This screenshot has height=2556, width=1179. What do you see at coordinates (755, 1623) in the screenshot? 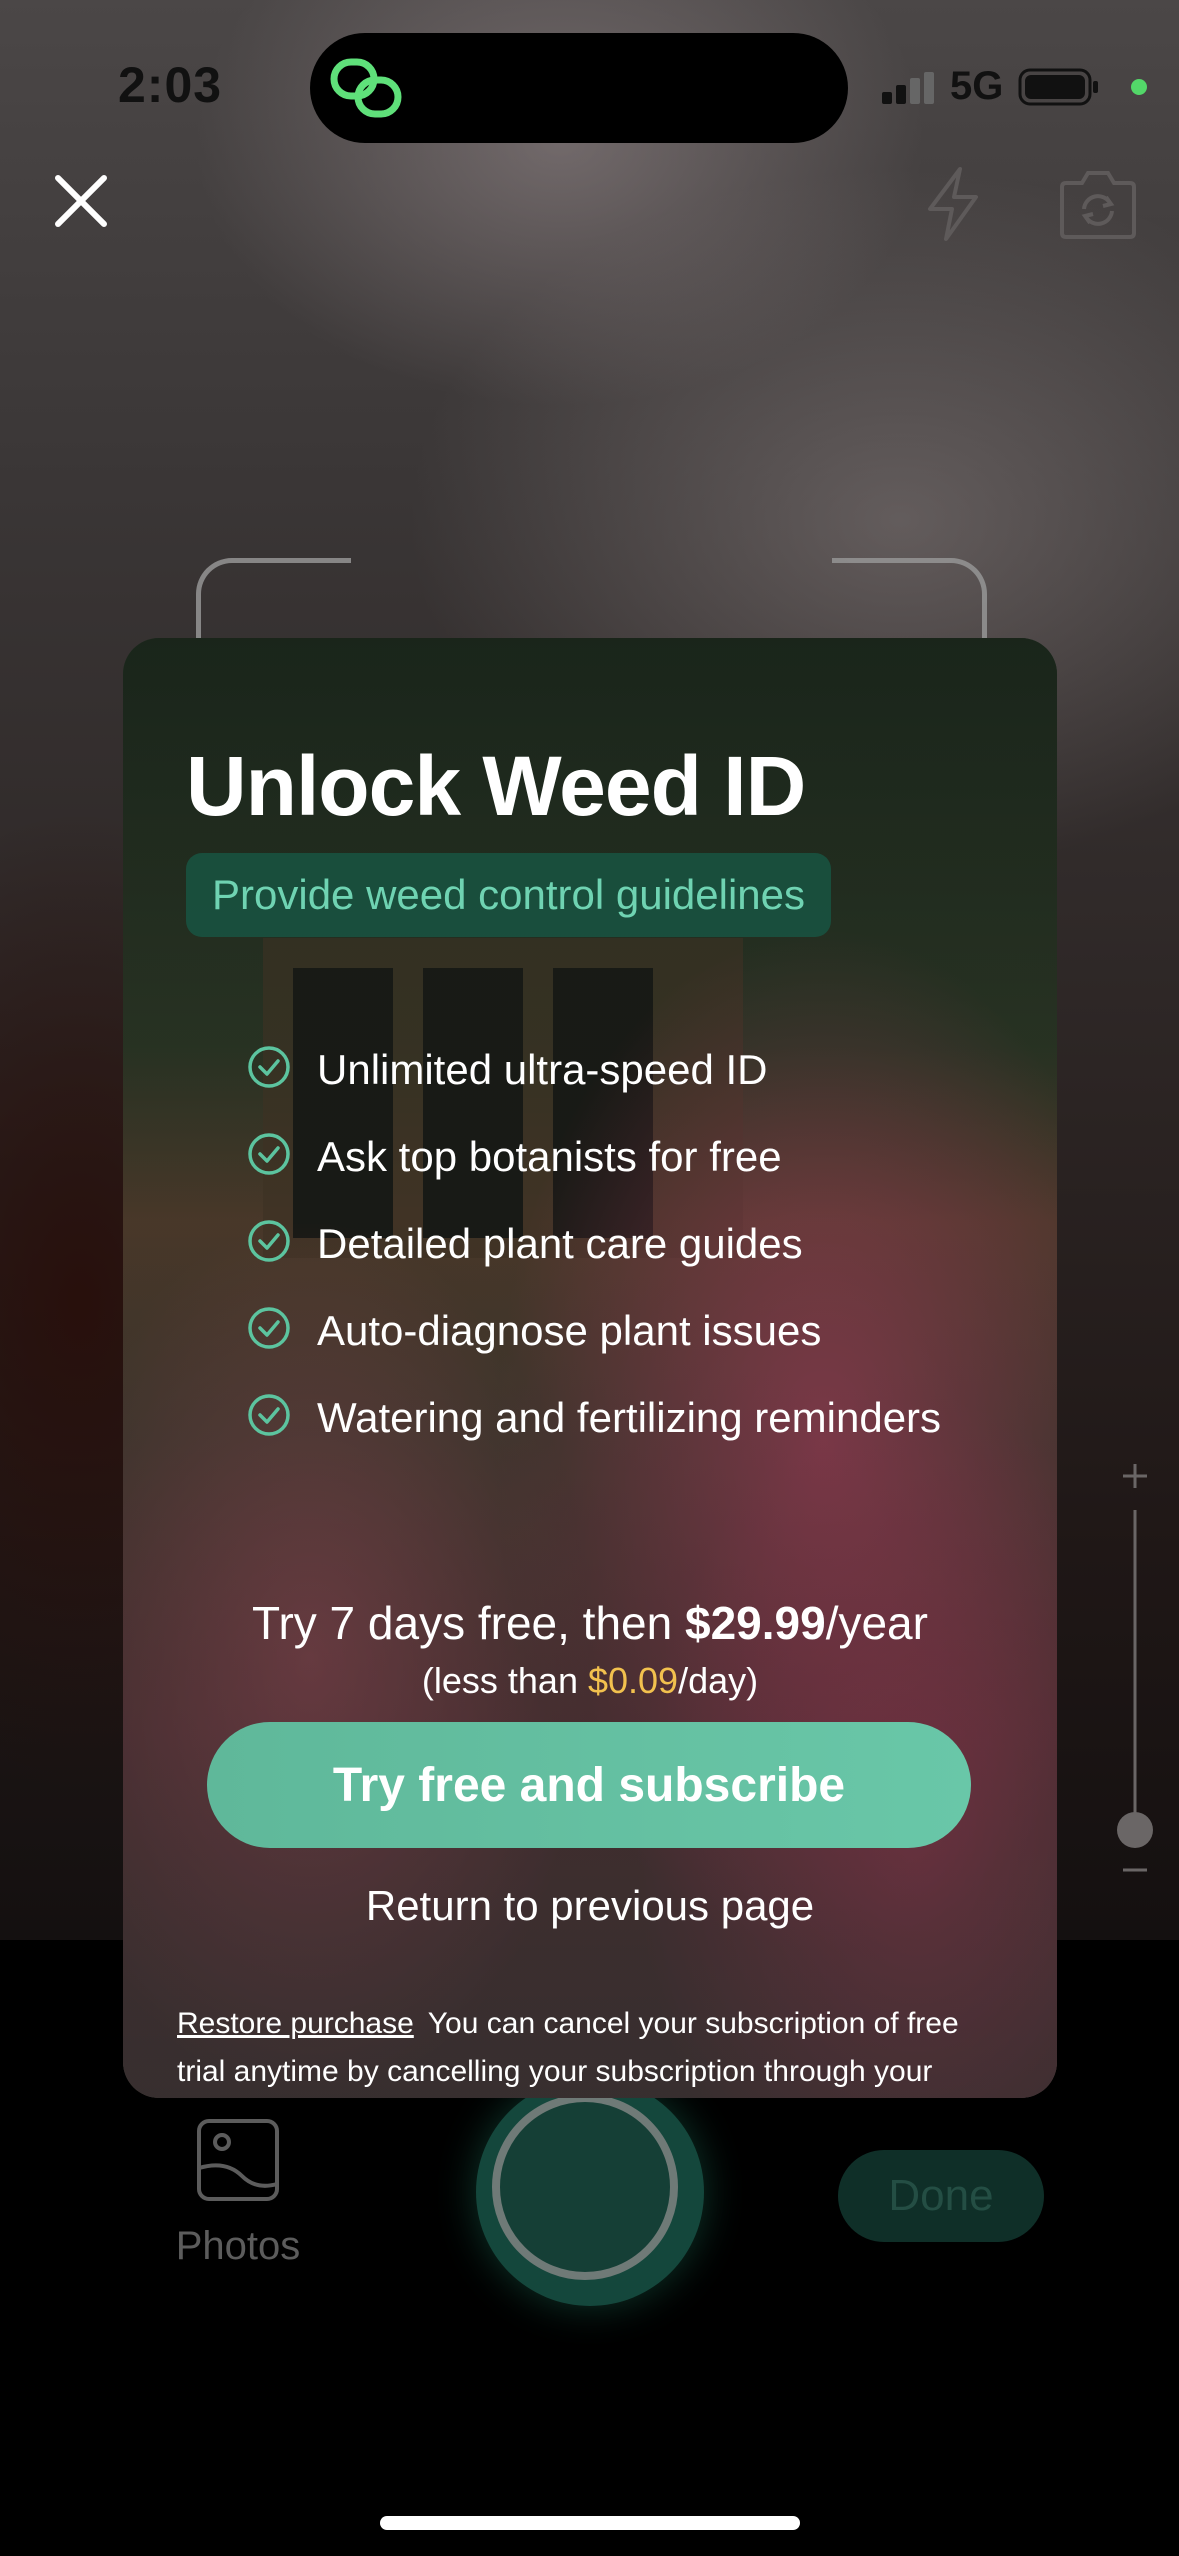
I see `price-amount: $29.99` at bounding box center [755, 1623].